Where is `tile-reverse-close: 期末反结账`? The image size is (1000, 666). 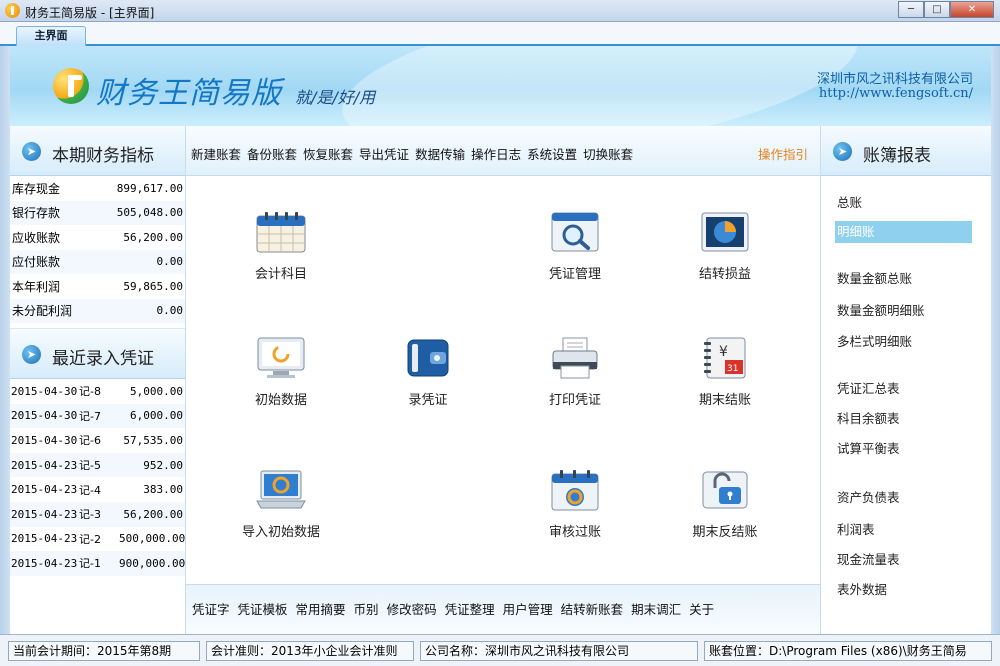 tile-reverse-close: 期末反结账 is located at coordinates (725, 504).